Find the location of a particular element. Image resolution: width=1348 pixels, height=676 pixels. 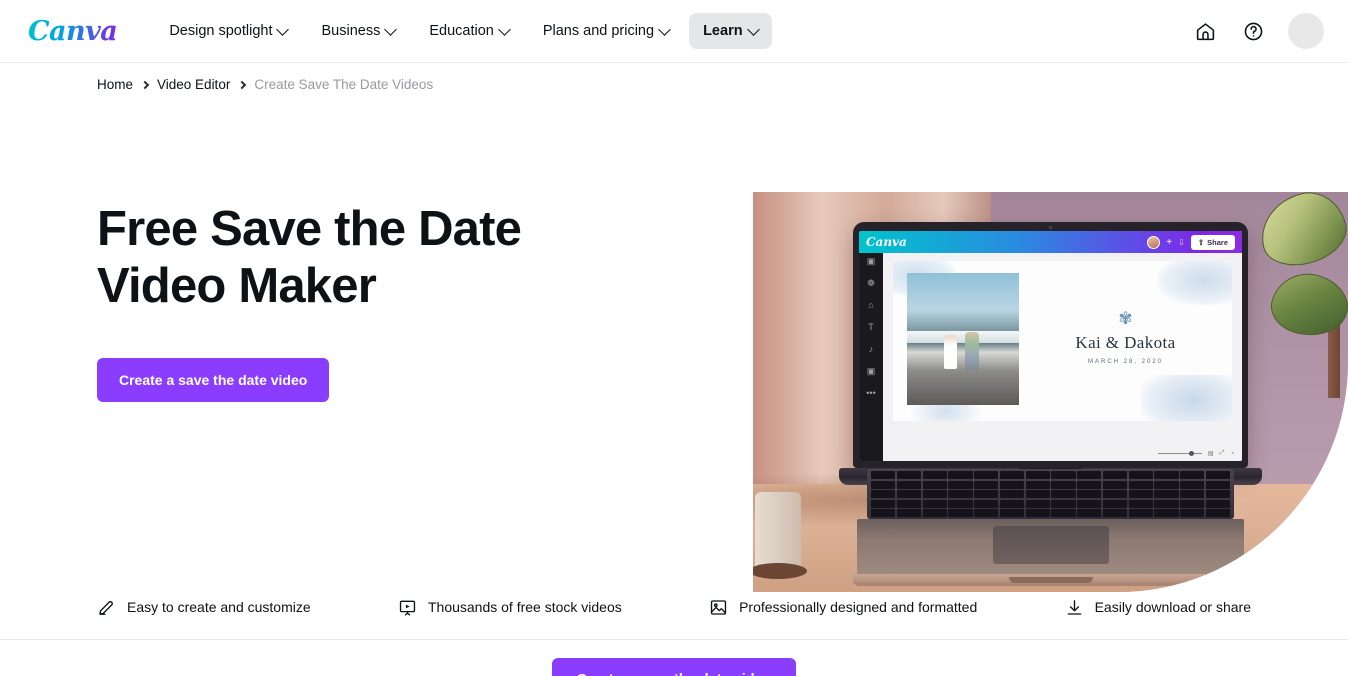

page-title: Free Save the Date Video Maker is located at coordinates (332, 258).